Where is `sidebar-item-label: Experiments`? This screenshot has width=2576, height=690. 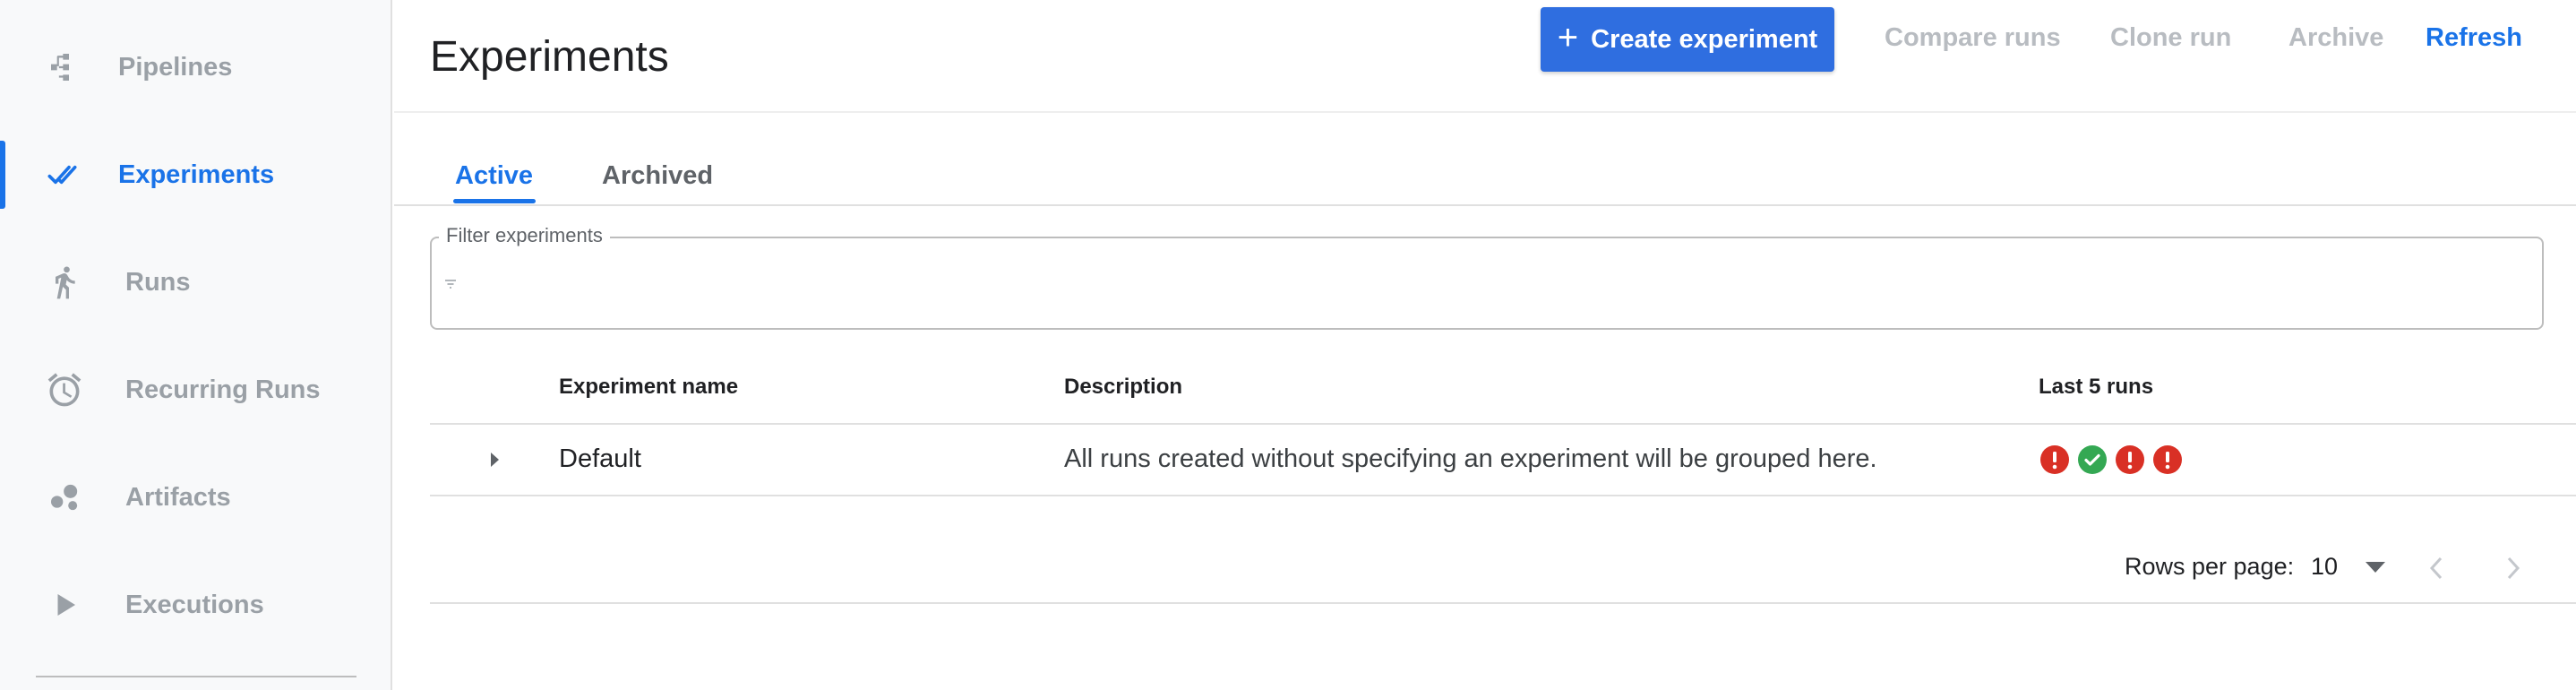 sidebar-item-label: Experiments is located at coordinates (196, 174).